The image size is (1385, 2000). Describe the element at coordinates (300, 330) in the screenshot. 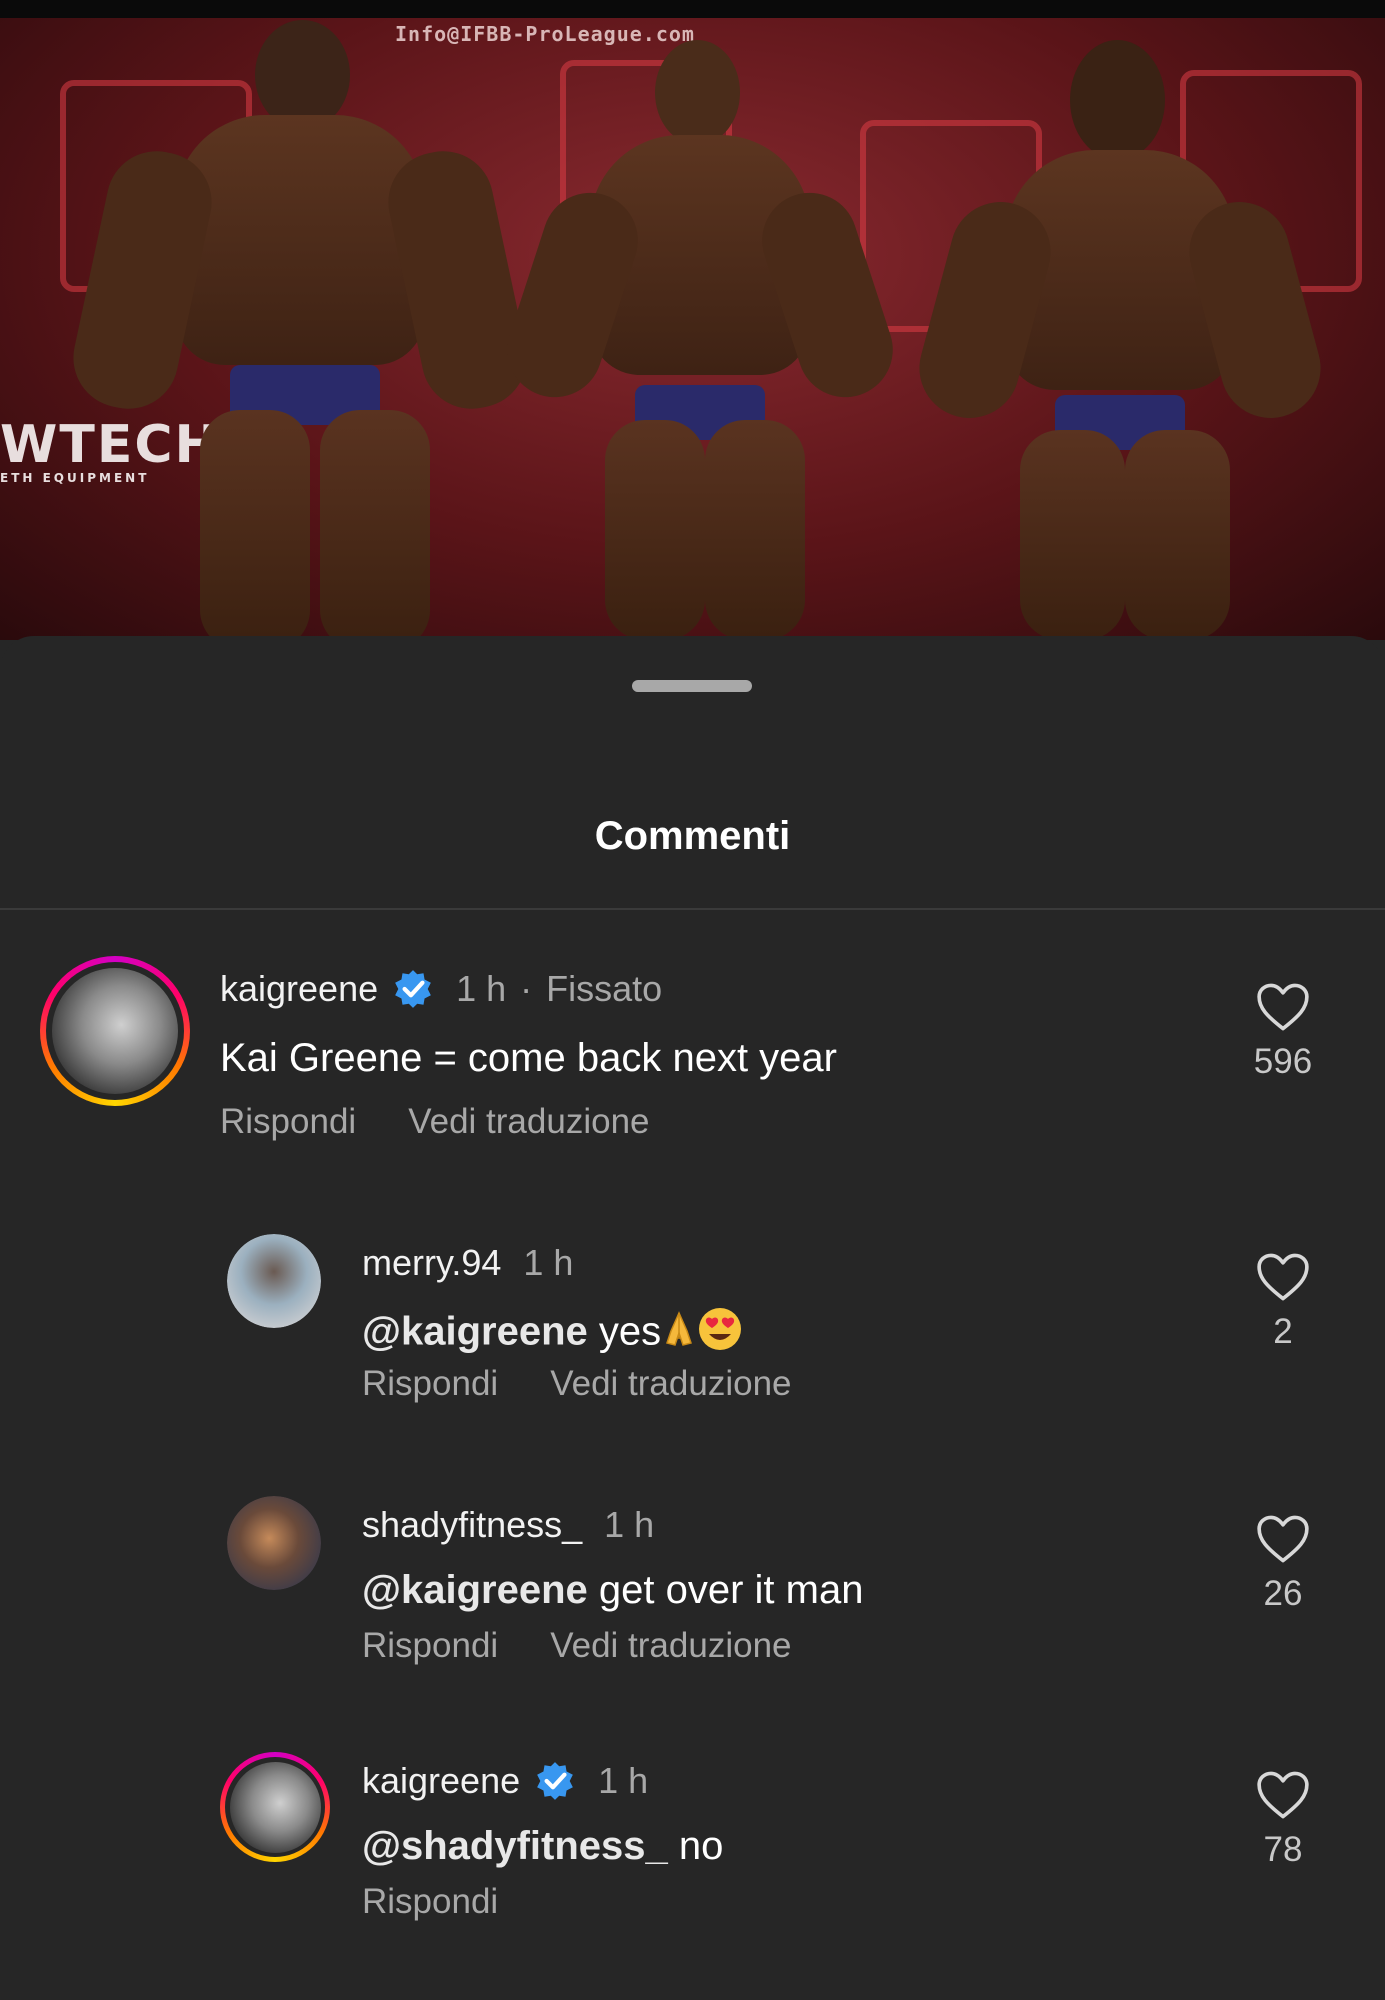

I see `athlete-left` at that location.